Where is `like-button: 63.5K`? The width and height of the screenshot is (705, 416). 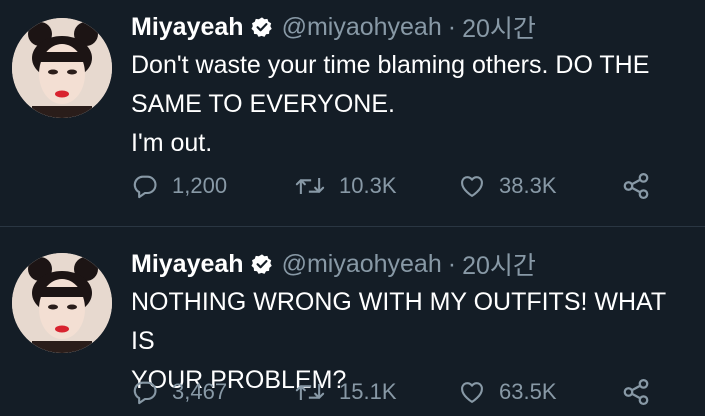 like-button: 63.5K is located at coordinates (507, 392).